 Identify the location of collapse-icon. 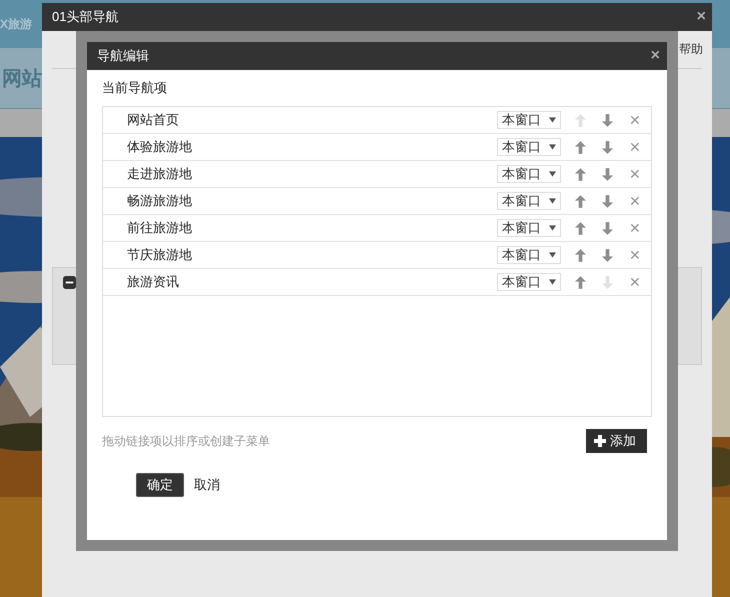
(69, 282).